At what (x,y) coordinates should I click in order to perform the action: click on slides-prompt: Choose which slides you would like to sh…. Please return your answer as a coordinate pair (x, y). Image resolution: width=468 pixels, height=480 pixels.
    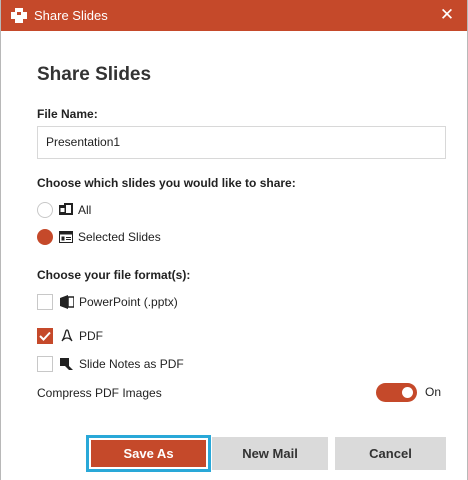
    Looking at the image, I should click on (166, 183).